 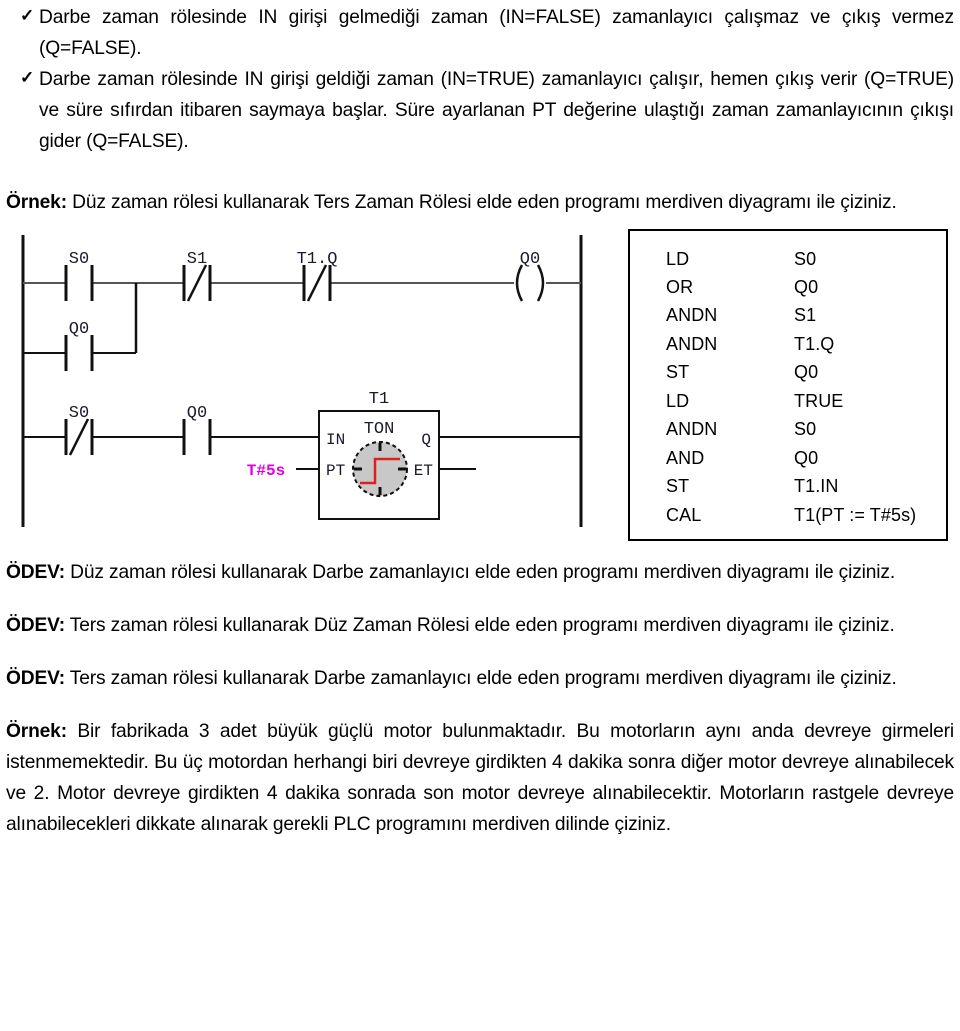 I want to click on block-type-label: TON, so click(x=379, y=429).